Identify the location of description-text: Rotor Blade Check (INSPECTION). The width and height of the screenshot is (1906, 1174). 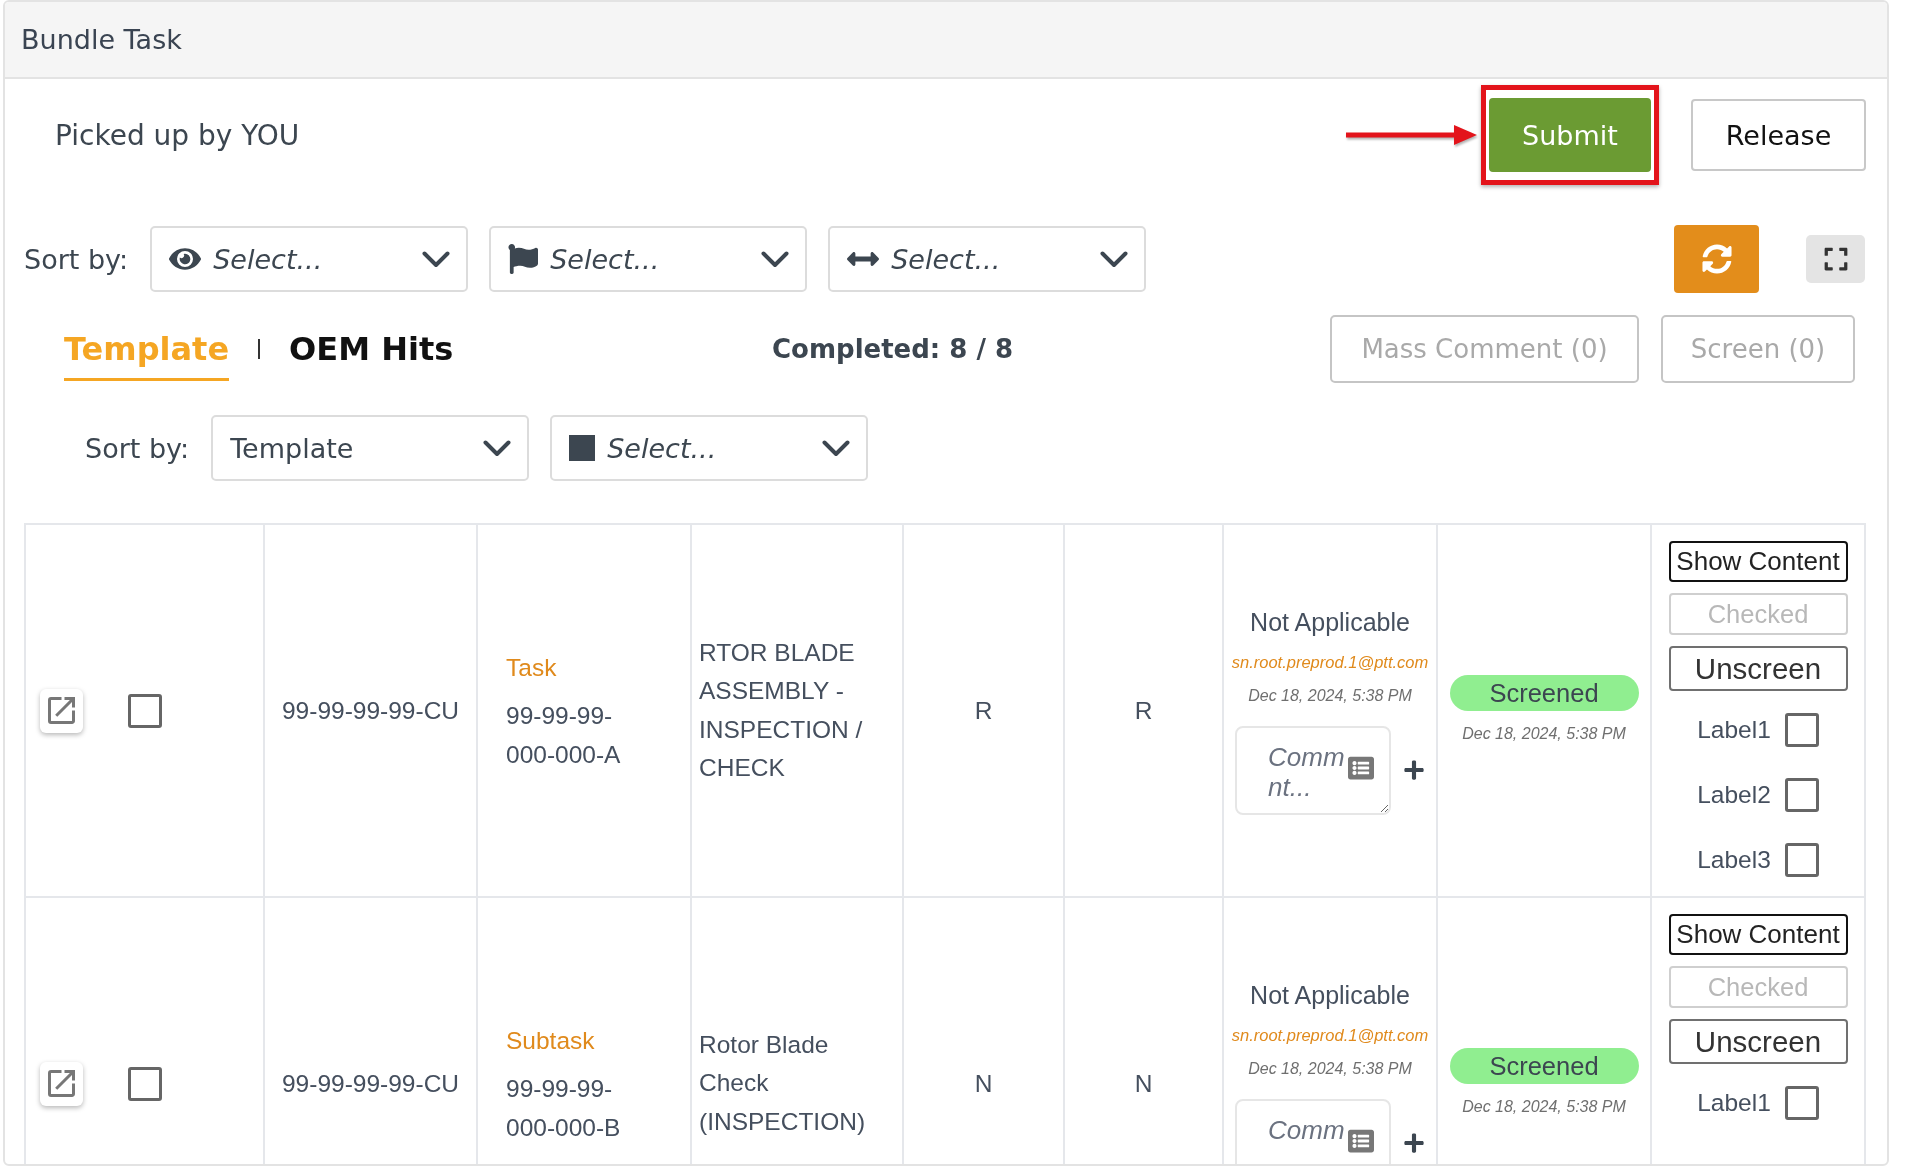
(783, 1083).